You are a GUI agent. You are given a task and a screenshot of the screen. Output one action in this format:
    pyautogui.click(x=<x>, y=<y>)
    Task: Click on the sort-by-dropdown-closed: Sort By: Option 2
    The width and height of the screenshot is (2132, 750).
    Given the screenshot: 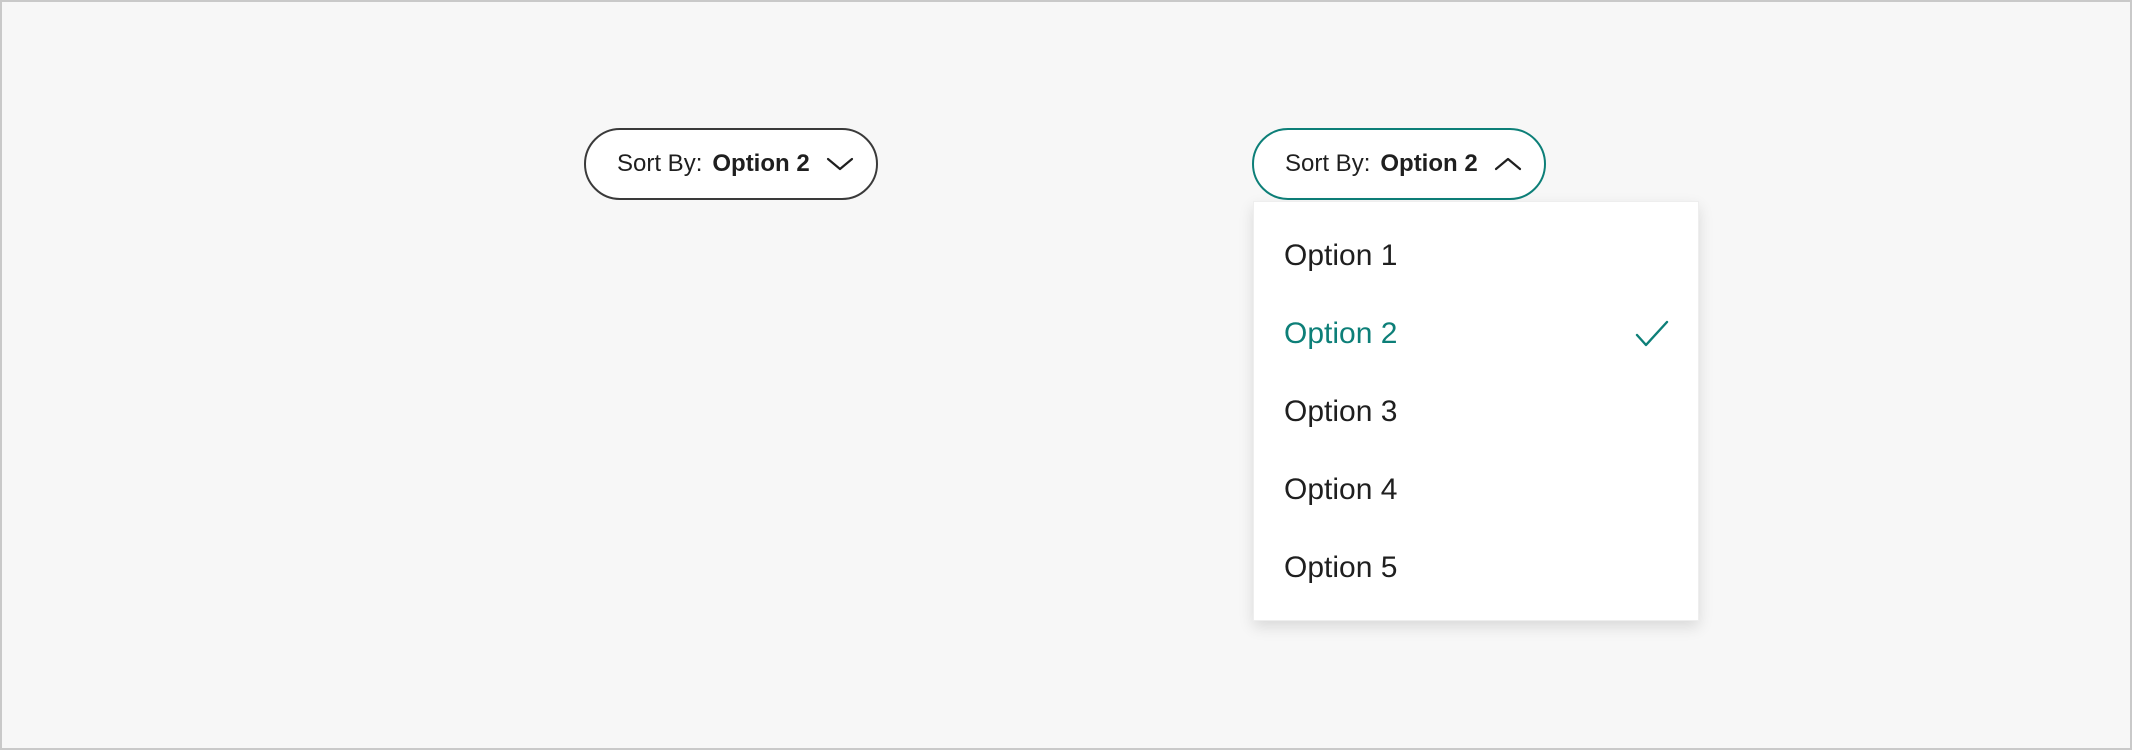 What is the action you would take?
    pyautogui.click(x=731, y=164)
    